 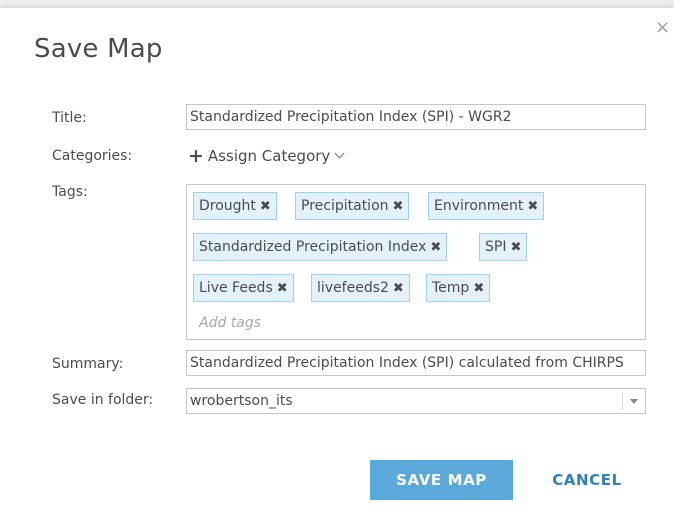 What do you see at coordinates (479, 206) in the screenshot?
I see `tag-label: Environment` at bounding box center [479, 206].